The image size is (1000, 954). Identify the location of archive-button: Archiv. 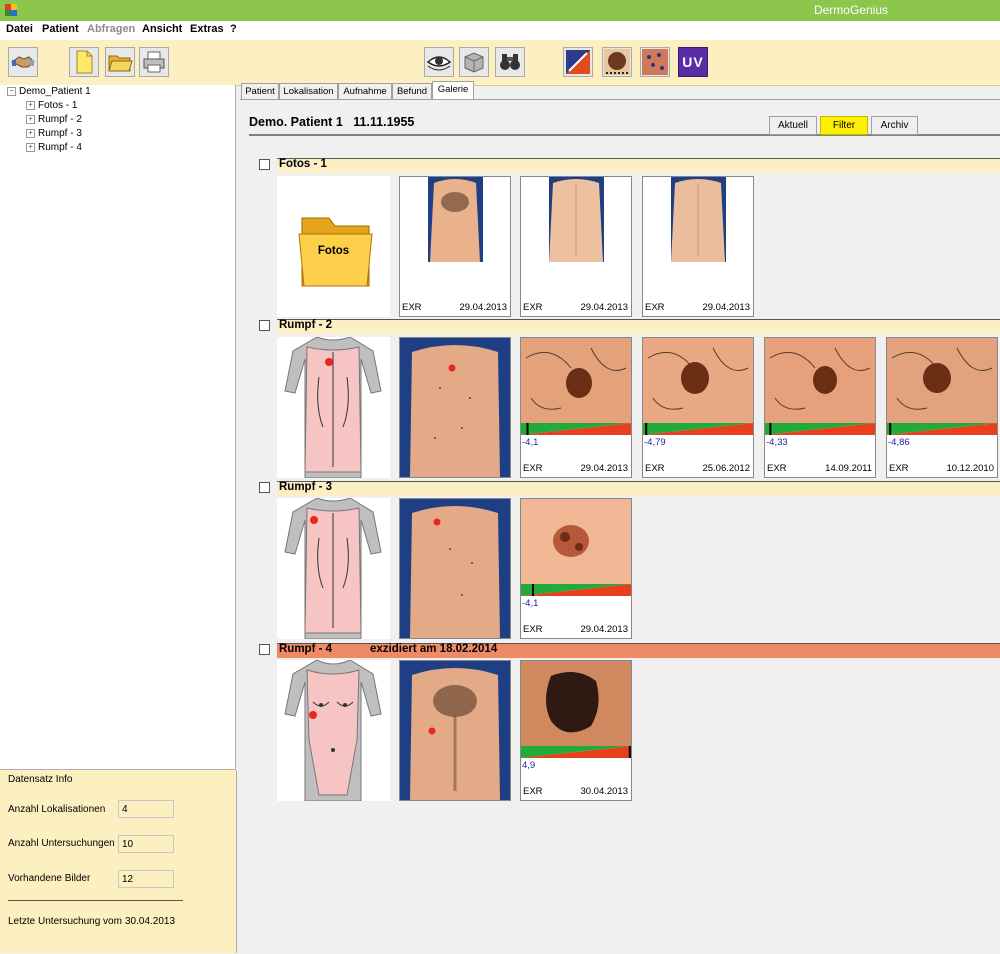
(894, 125).